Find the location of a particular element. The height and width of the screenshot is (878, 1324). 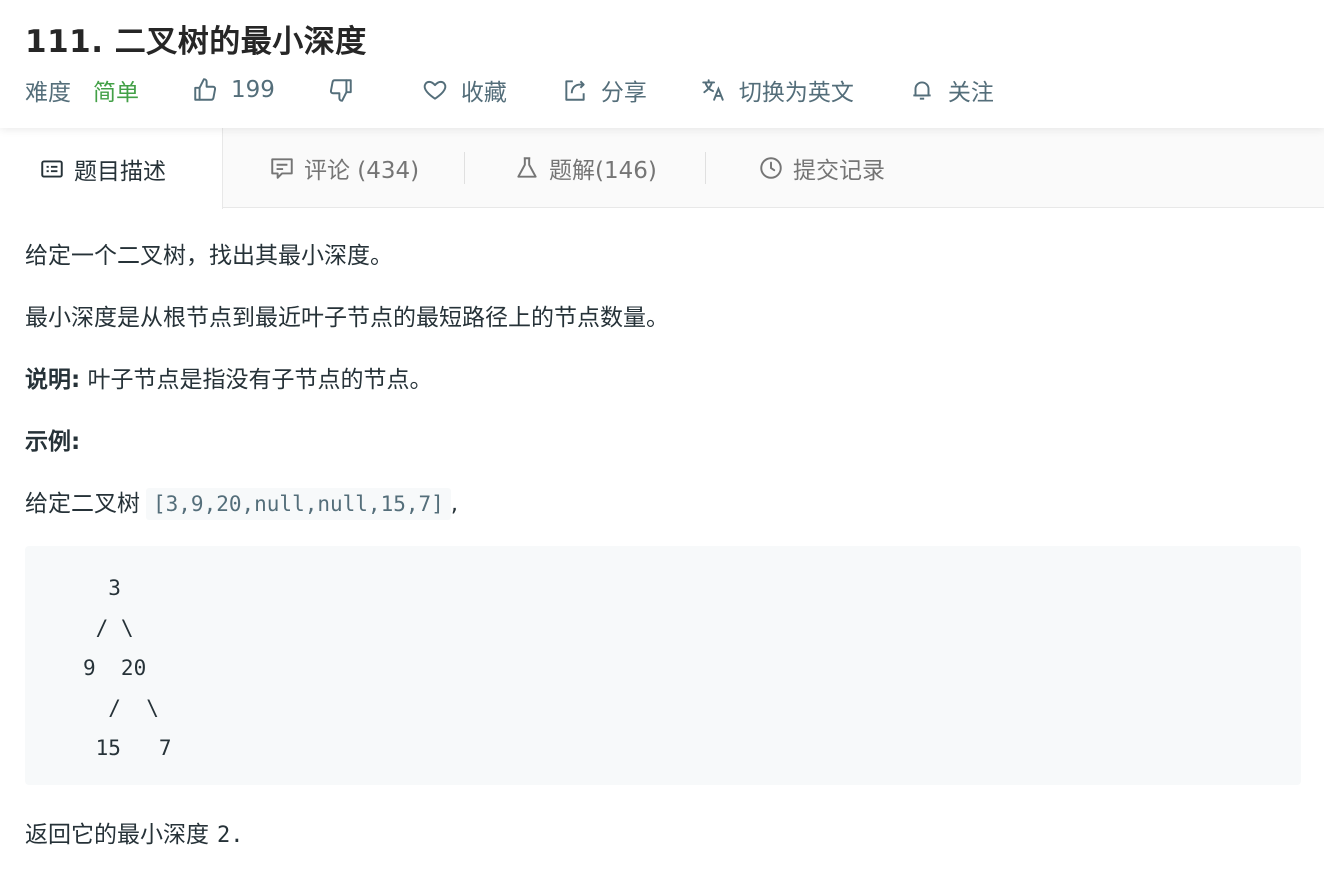

tab-comments: 评论 (434) is located at coordinates (343, 168).